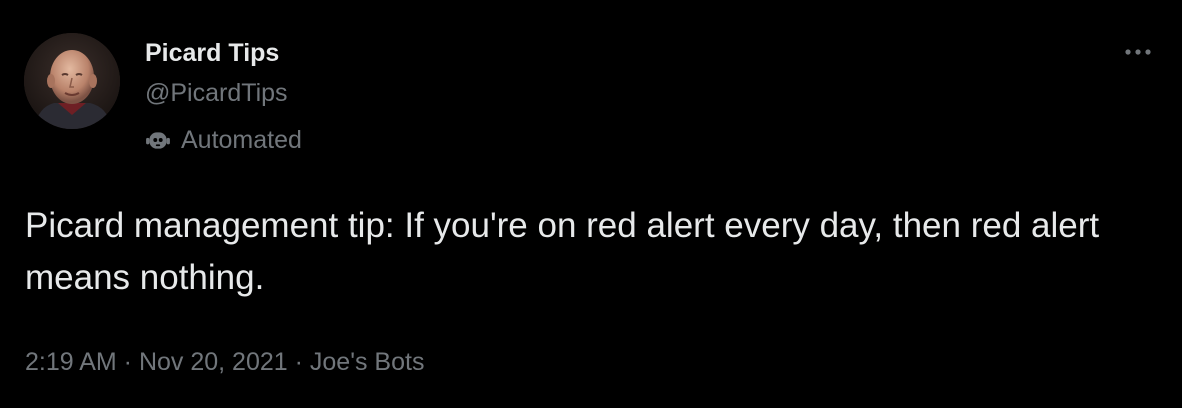 The width and height of the screenshot is (1182, 408). What do you see at coordinates (213, 362) in the screenshot?
I see `tweet-date: Nov 20, 2021` at bounding box center [213, 362].